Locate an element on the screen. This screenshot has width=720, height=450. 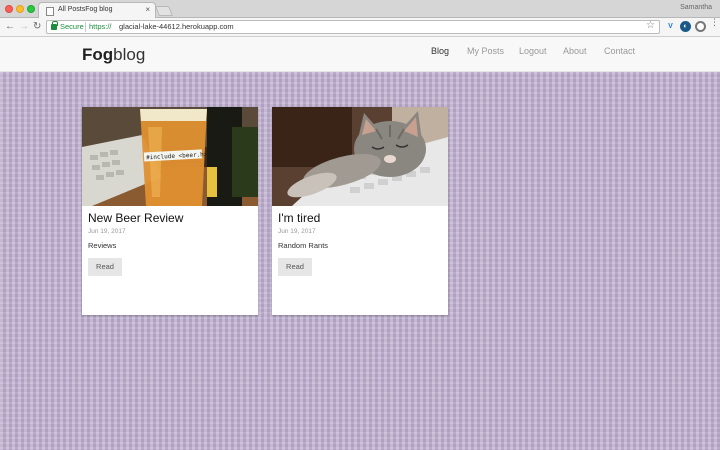
url-divider is located at coordinates (85, 27).